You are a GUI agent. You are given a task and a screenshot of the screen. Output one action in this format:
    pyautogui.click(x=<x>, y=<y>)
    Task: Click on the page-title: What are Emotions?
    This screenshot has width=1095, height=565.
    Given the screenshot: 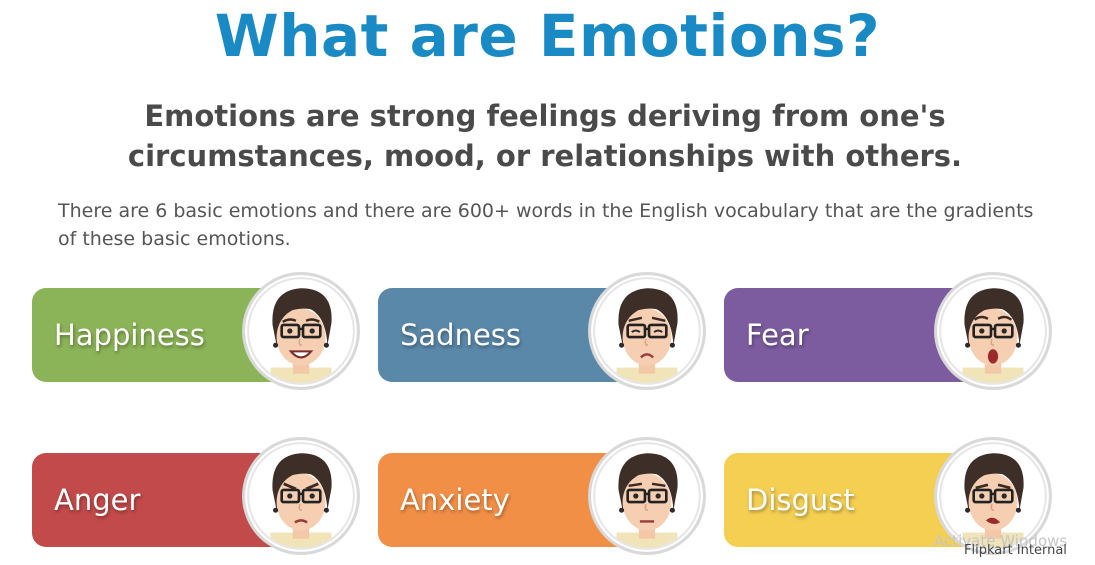 What is the action you would take?
    pyautogui.click(x=547, y=36)
    